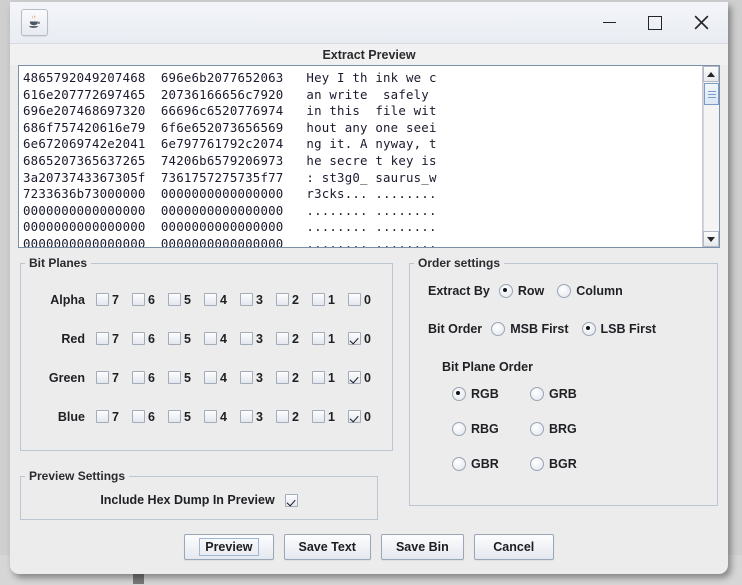  Describe the element at coordinates (114, 339) in the screenshot. I see `bit-checkbox-red-7: 7` at that location.